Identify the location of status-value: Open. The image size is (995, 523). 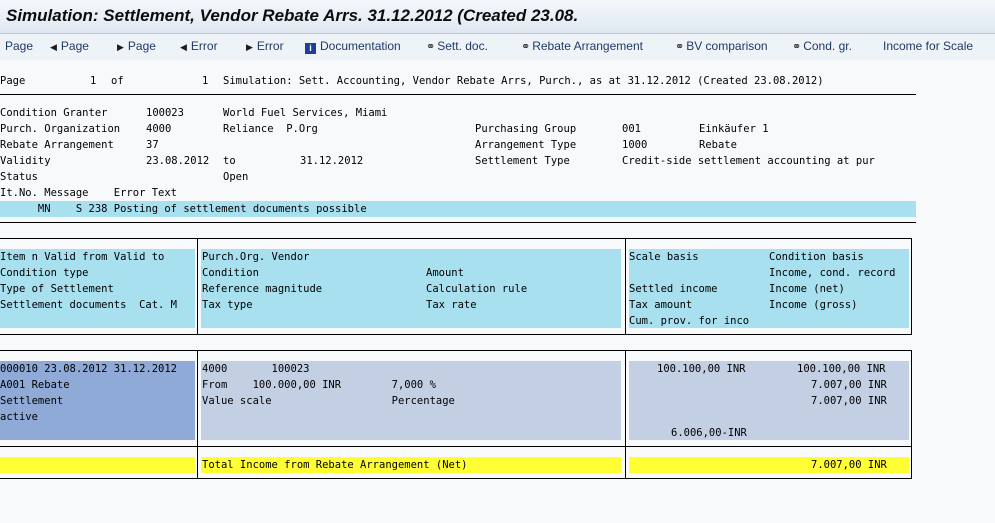
(236, 177).